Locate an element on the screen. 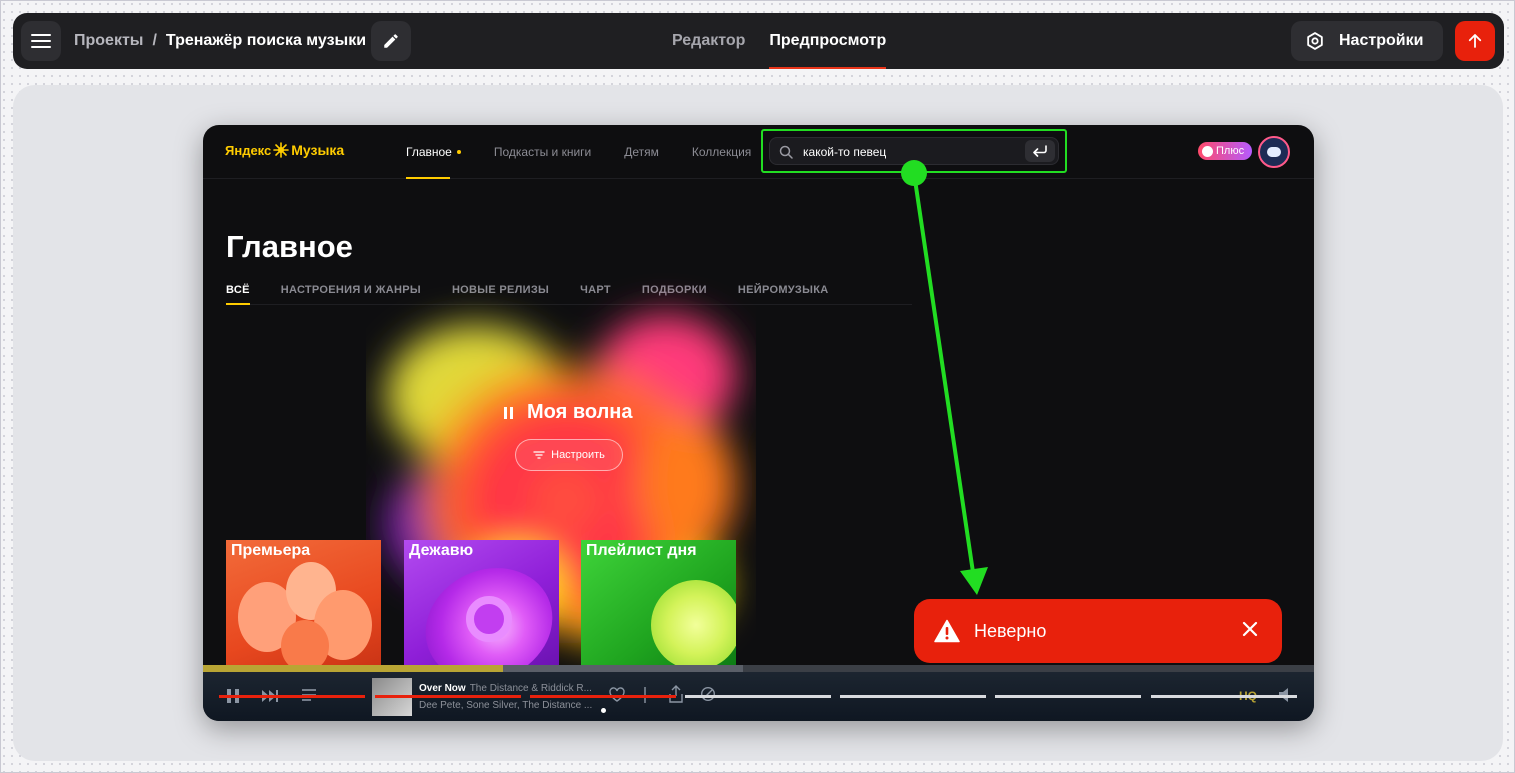 The height and width of the screenshot is (773, 1515). avatar is located at coordinates (1274, 152).